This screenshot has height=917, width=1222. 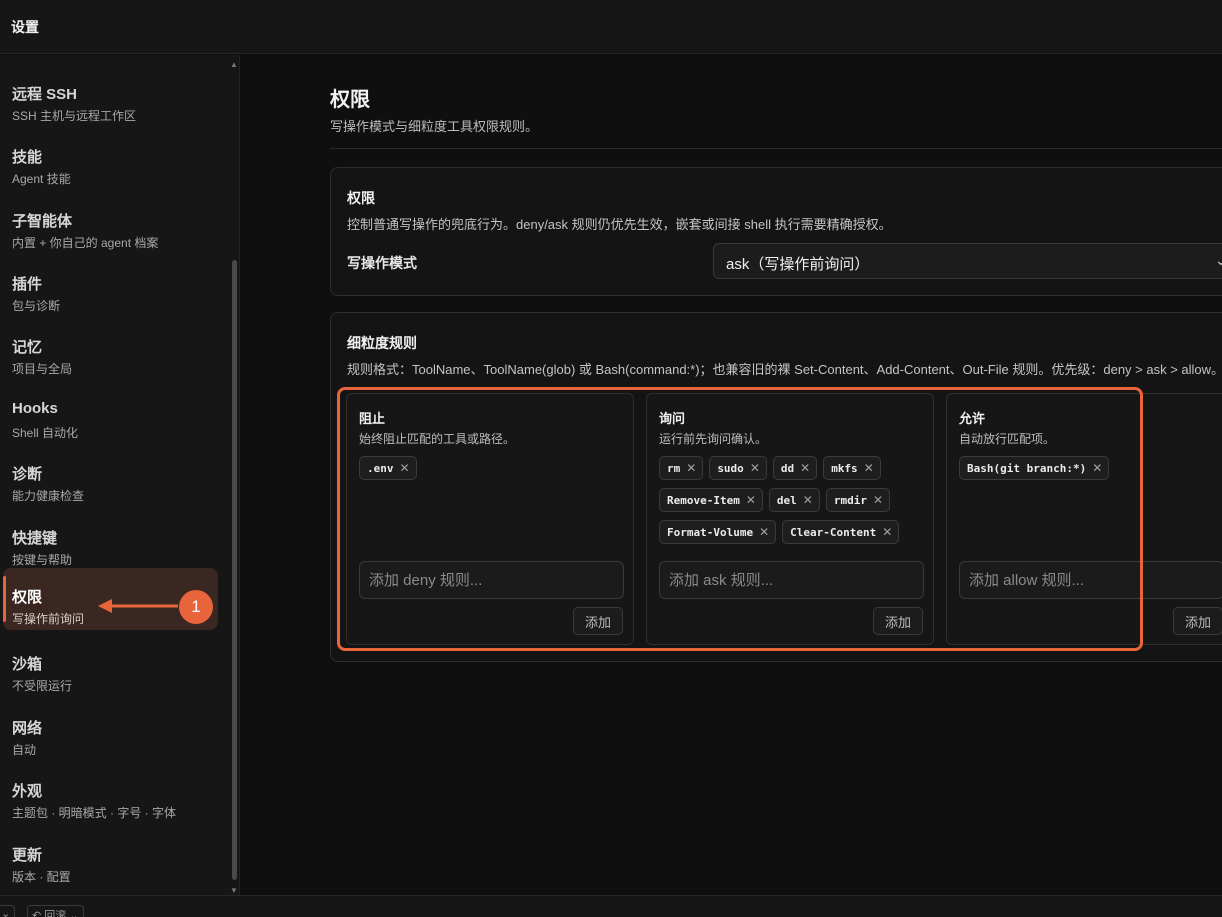 What do you see at coordinates (138, 606) in the screenshot?
I see `arrow-left-icon` at bounding box center [138, 606].